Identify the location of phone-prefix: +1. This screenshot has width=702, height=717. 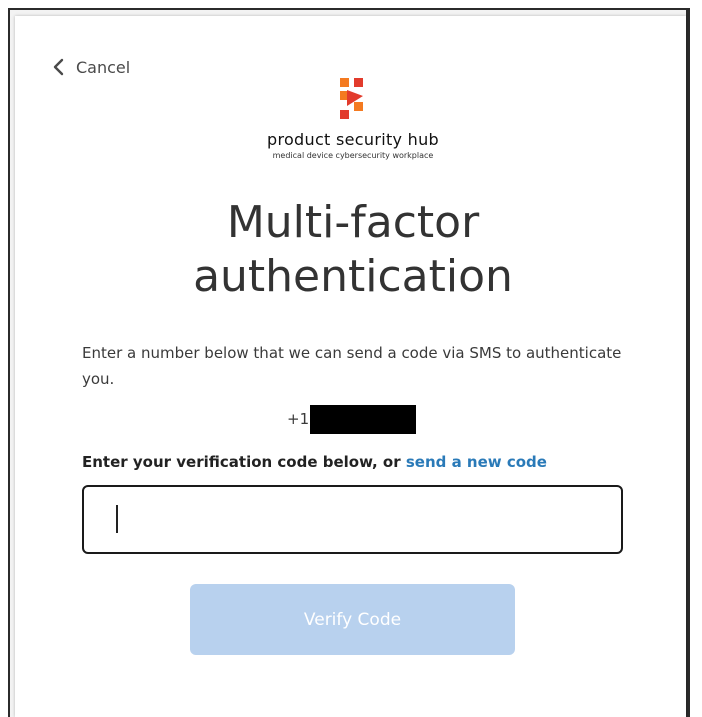
(298, 419).